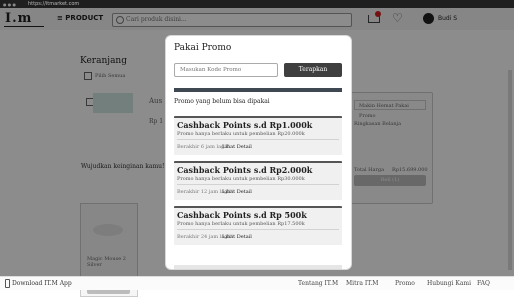 The height and width of the screenshot is (297, 514). Describe the element at coordinates (313, 70) in the screenshot. I see `apply-promo-button: Terapkan` at that location.